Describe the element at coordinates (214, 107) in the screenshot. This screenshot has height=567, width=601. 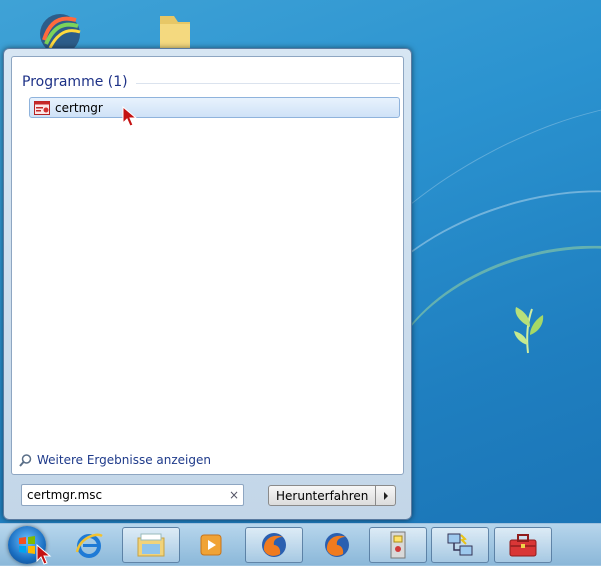
I see `result-item-certmgr: certmgr` at that location.